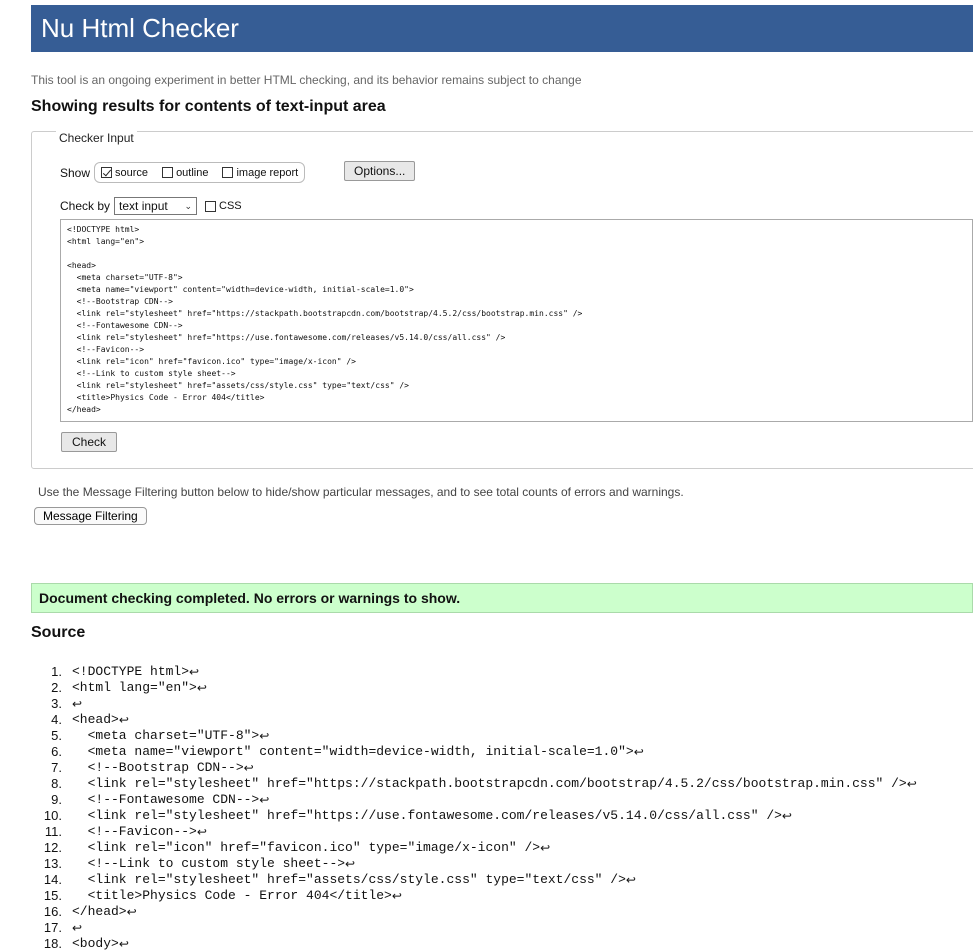 The width and height of the screenshot is (973, 952). What do you see at coordinates (211, 206) in the screenshot?
I see `css-checkbox` at bounding box center [211, 206].